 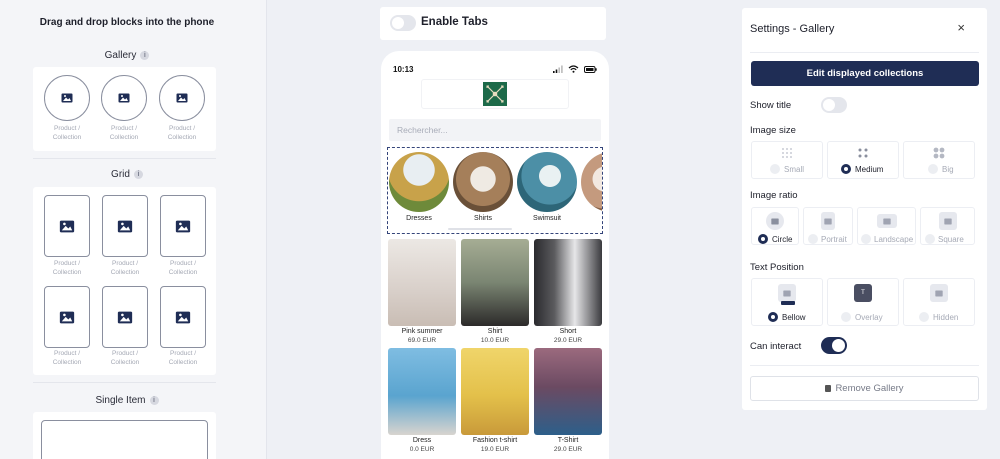 I want to click on ratio-option-circle: Circle, so click(x=775, y=226).